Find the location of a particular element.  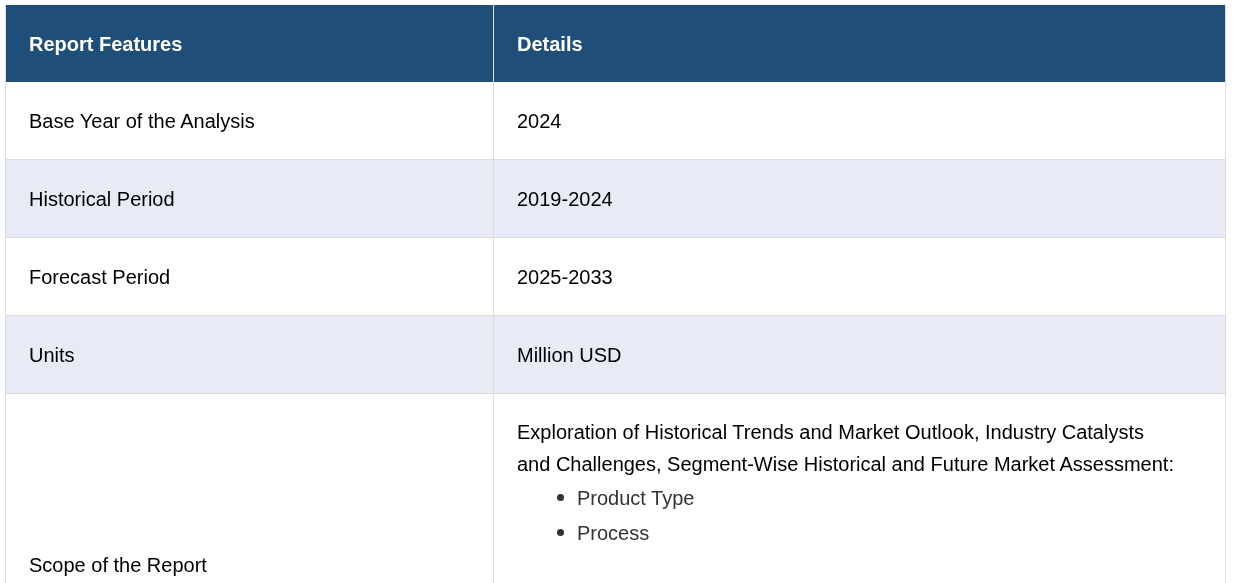

table-cell-text: 2019-2024 is located at coordinates (565, 199).